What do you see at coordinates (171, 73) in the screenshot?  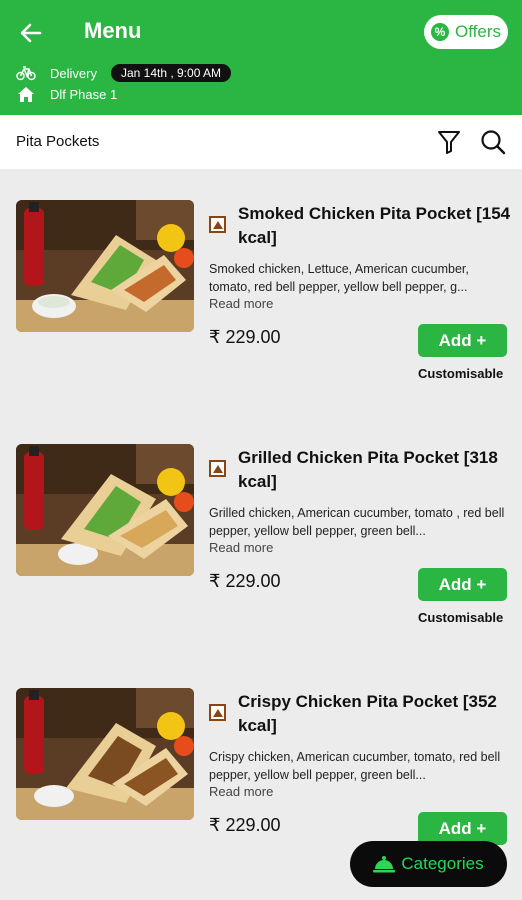 I see `delivery-datetime: Jan 14th , 9:00 AM` at bounding box center [171, 73].